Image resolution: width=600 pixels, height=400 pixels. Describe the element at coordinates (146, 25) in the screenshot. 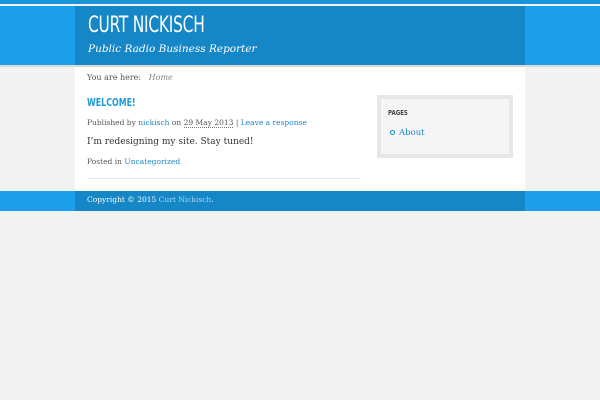

I see `site-title: CURT NICKISCH` at that location.